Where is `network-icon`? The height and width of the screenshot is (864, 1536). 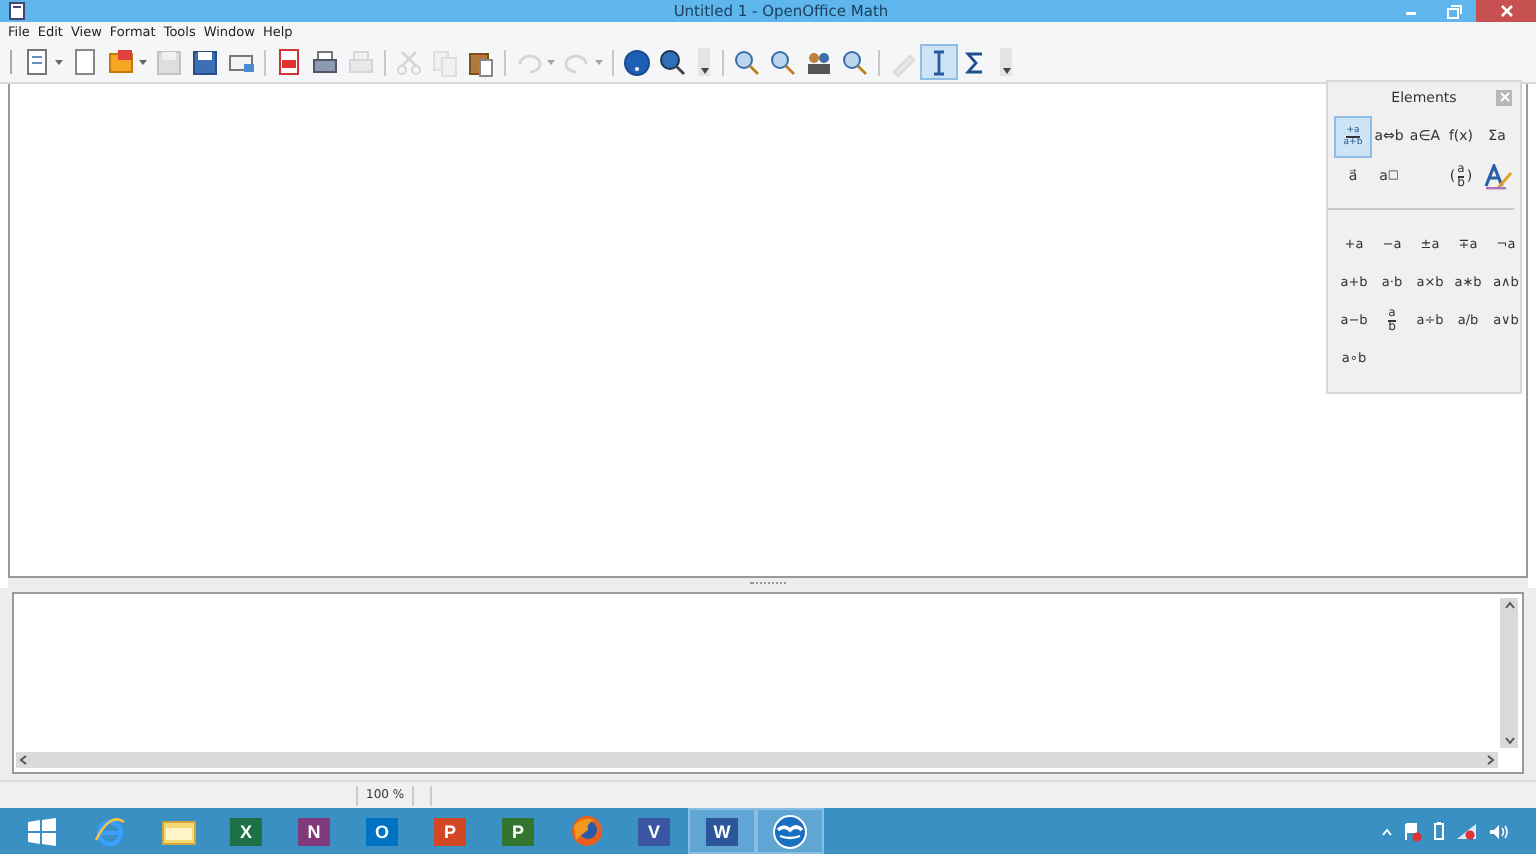 network-icon is located at coordinates (1467, 831).